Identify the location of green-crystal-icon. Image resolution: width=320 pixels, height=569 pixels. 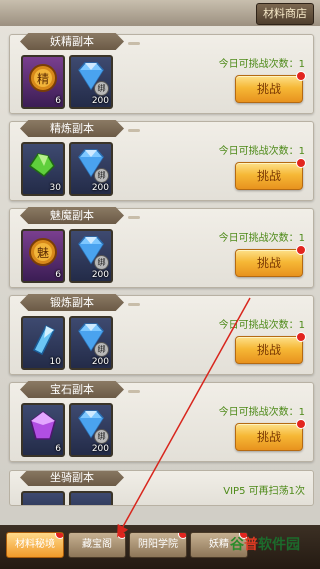
(41, 165).